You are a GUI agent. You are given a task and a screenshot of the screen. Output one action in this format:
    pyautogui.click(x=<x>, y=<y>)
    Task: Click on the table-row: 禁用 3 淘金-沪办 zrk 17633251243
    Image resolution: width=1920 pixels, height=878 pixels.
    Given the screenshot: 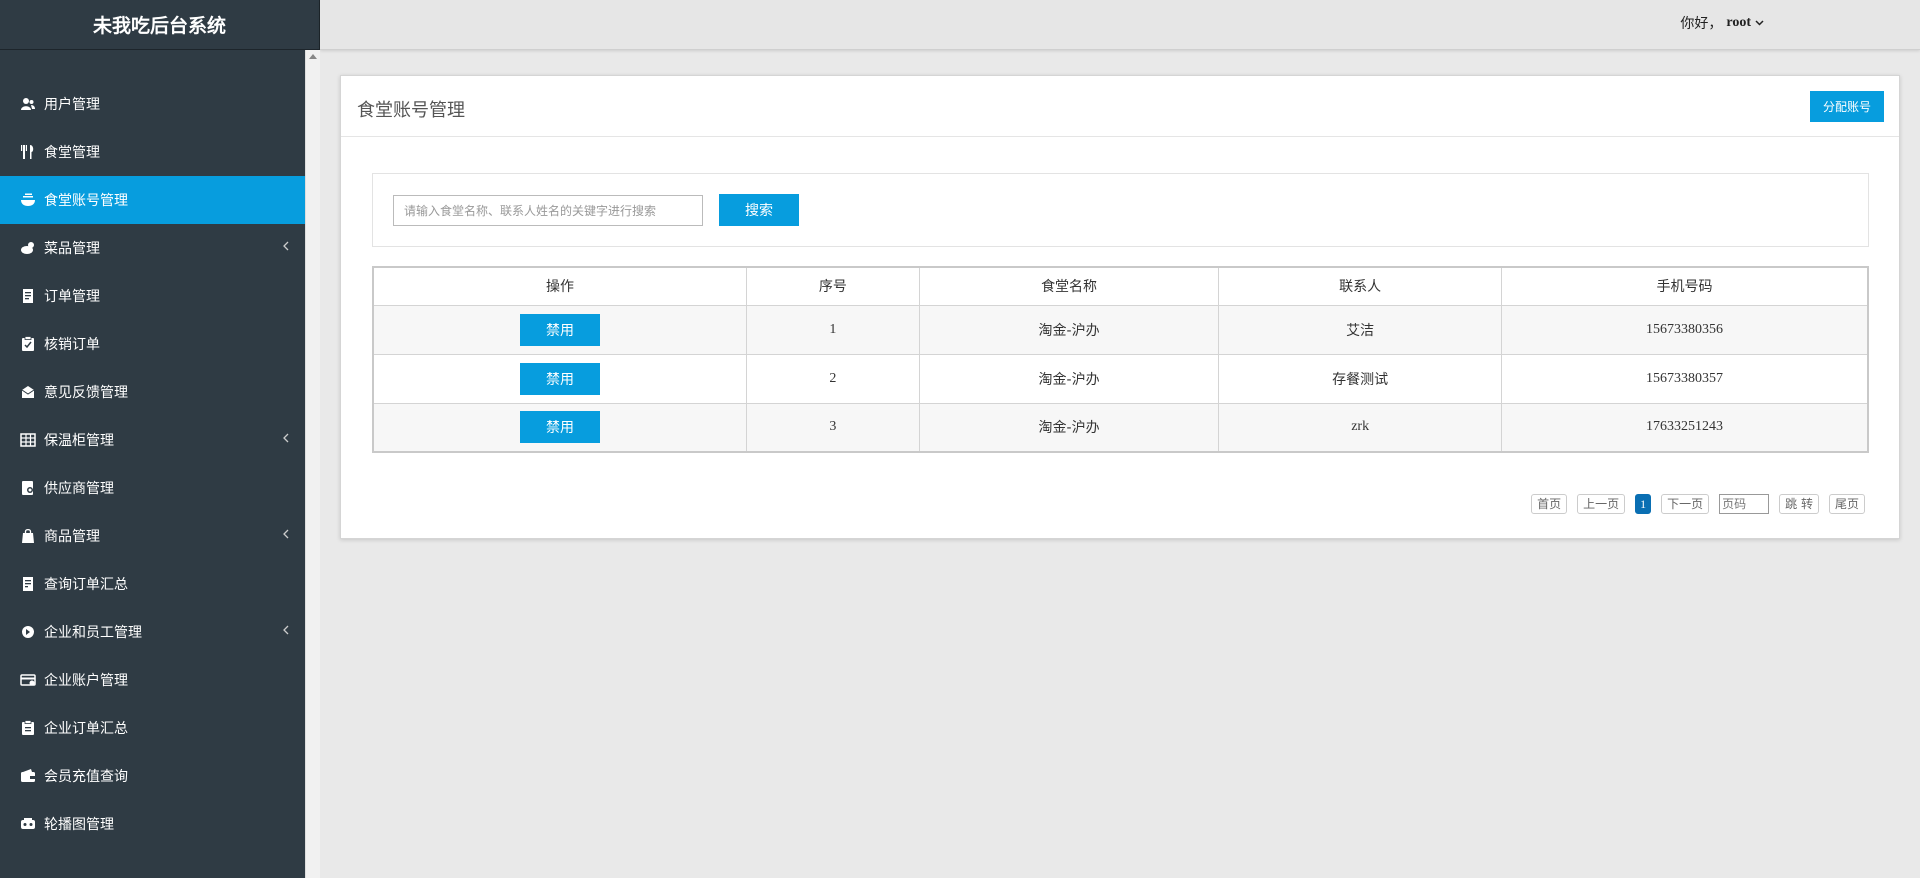 What is the action you would take?
    pyautogui.click(x=1120, y=427)
    